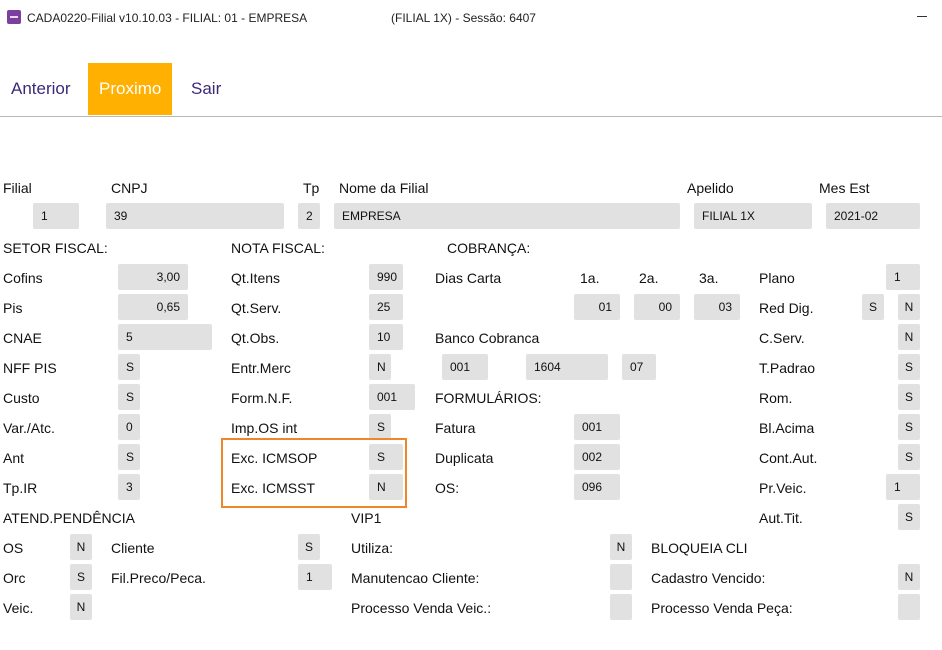 The width and height of the screenshot is (942, 650). I want to click on pis-field: 0,65, so click(153, 307).